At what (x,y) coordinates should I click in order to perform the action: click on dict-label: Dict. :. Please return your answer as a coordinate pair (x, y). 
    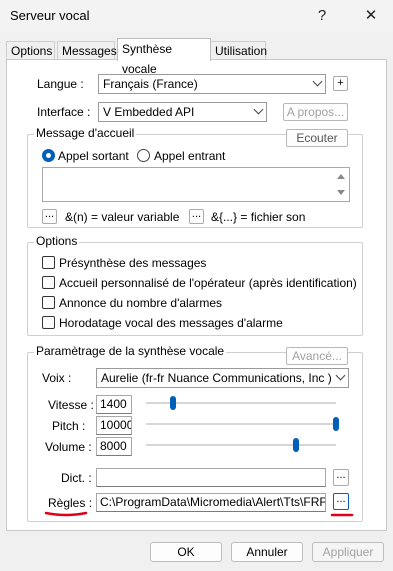
    Looking at the image, I should click on (76, 478).